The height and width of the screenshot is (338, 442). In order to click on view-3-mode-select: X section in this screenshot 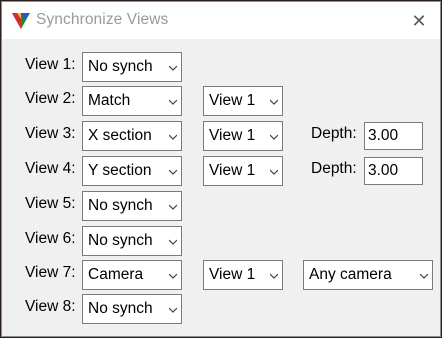, I will do `click(132, 136)`.